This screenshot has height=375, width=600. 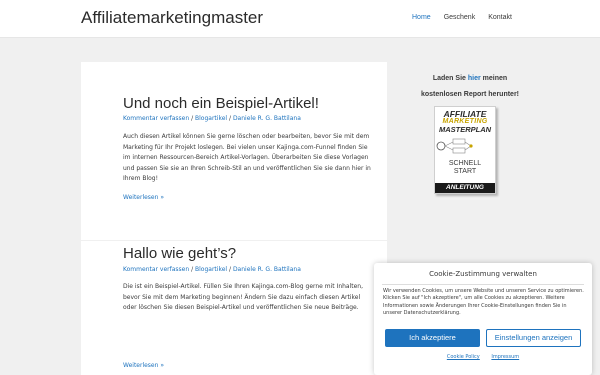 I want to click on nav-item-home: Home, so click(x=421, y=17).